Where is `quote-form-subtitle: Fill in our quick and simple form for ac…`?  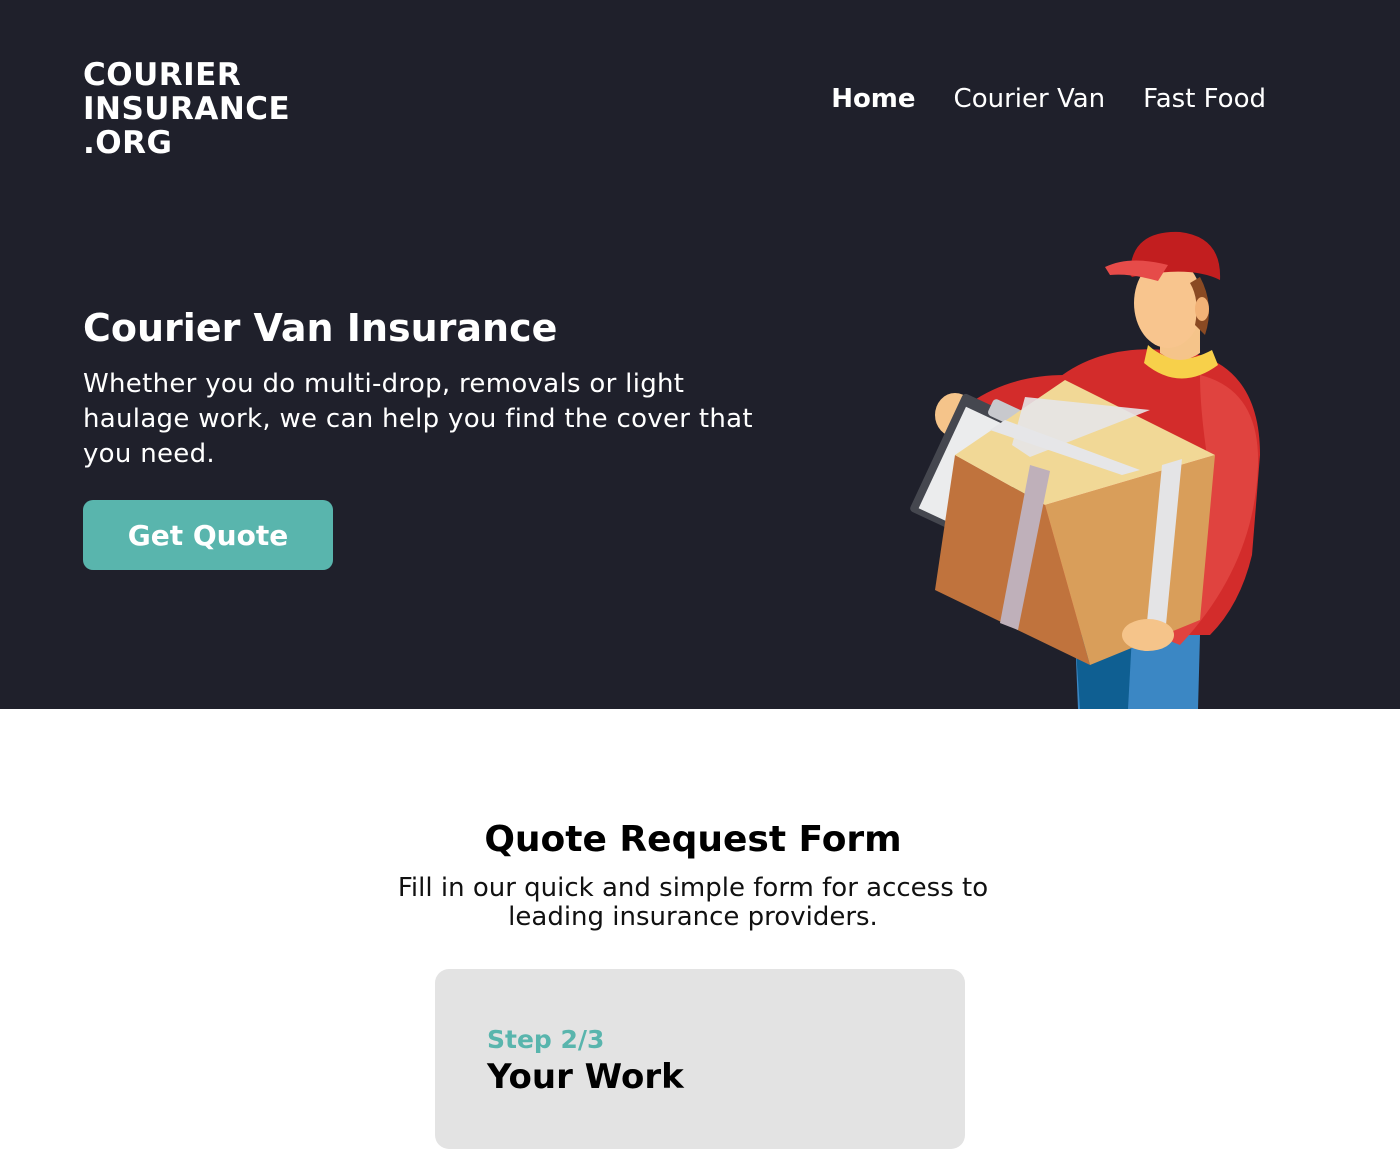 quote-form-subtitle: Fill in our quick and simple form for ac… is located at coordinates (693, 902).